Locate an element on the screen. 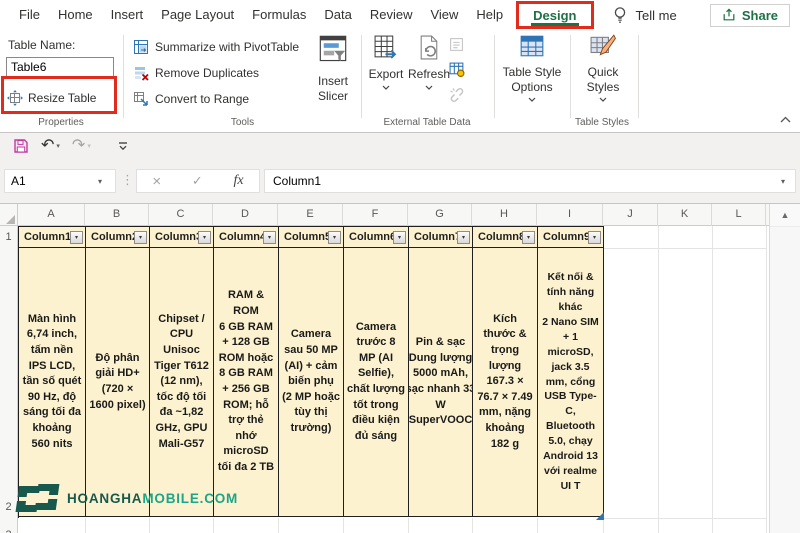  tab-formulas: Formulas is located at coordinates (279, 15).